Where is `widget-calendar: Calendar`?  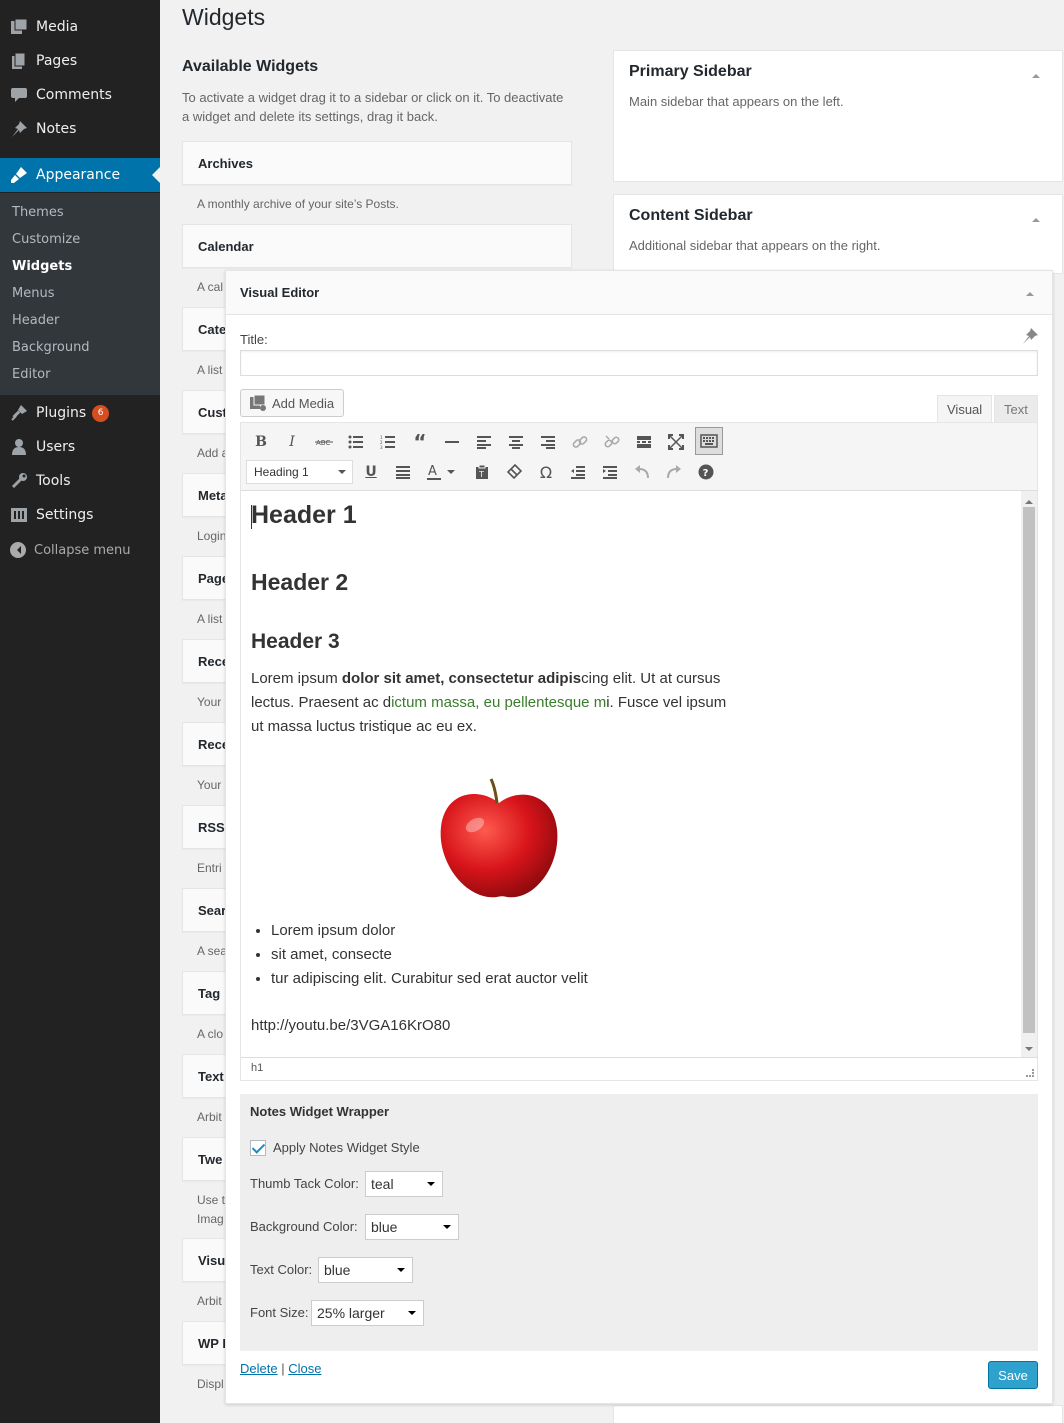
widget-calendar: Calendar is located at coordinates (377, 246).